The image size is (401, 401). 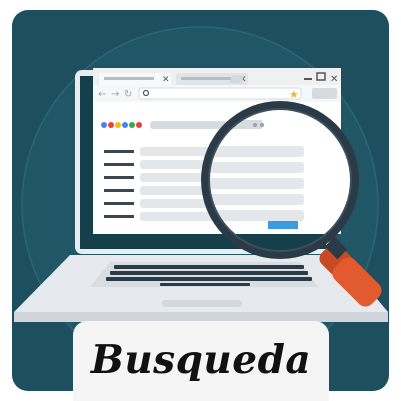 What do you see at coordinates (128, 94) in the screenshot?
I see `reload-icon: ↻` at bounding box center [128, 94].